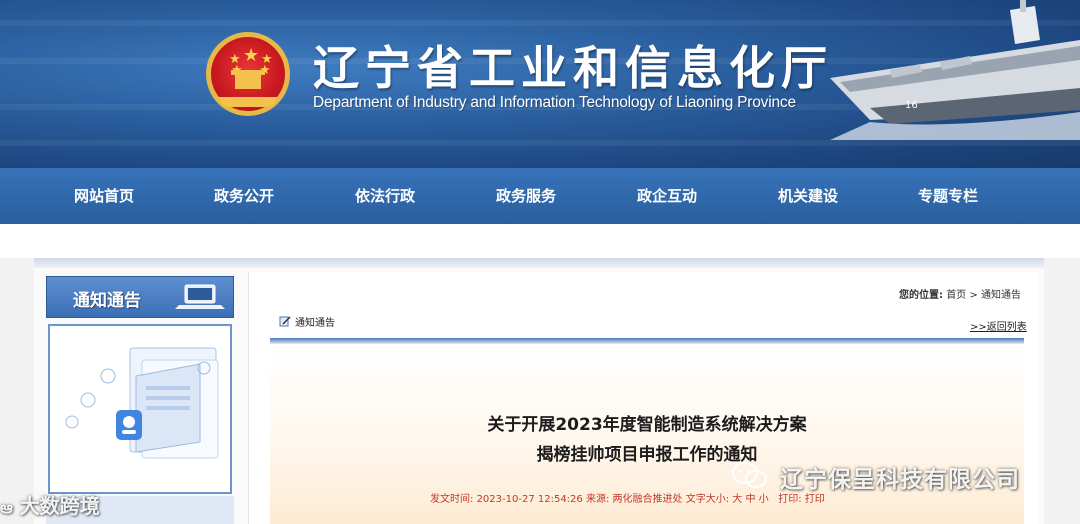 The image size is (1080, 524). What do you see at coordinates (59, 506) in the screenshot?
I see `watermark-left-text: 大数跨境` at bounding box center [59, 506].